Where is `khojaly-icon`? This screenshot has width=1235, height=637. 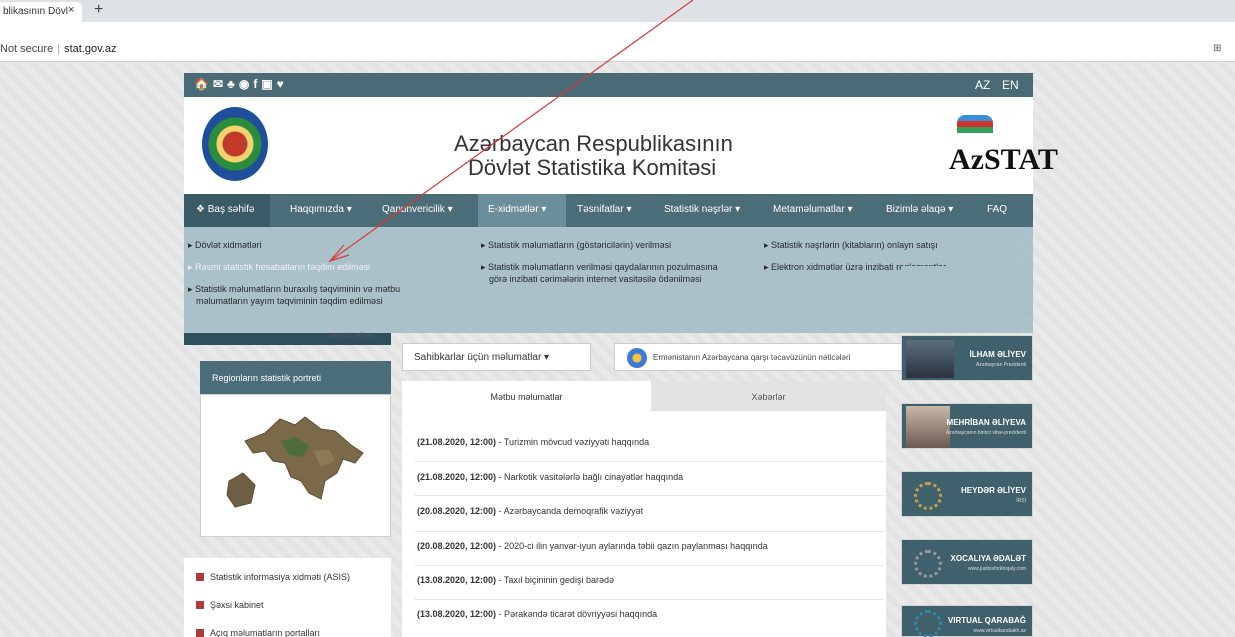
khojaly-icon is located at coordinates (928, 564).